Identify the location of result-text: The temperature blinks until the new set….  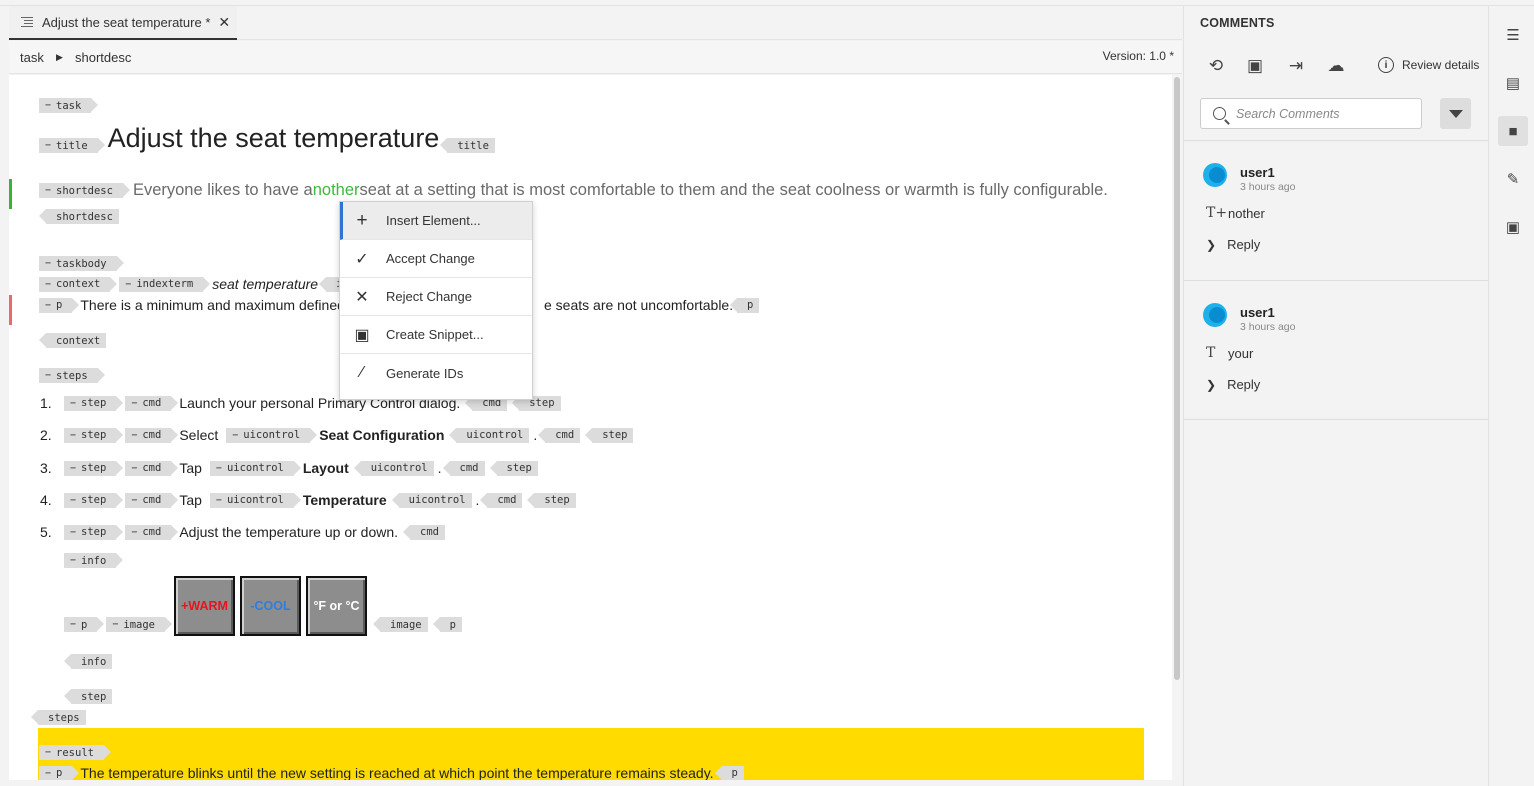
(396, 772).